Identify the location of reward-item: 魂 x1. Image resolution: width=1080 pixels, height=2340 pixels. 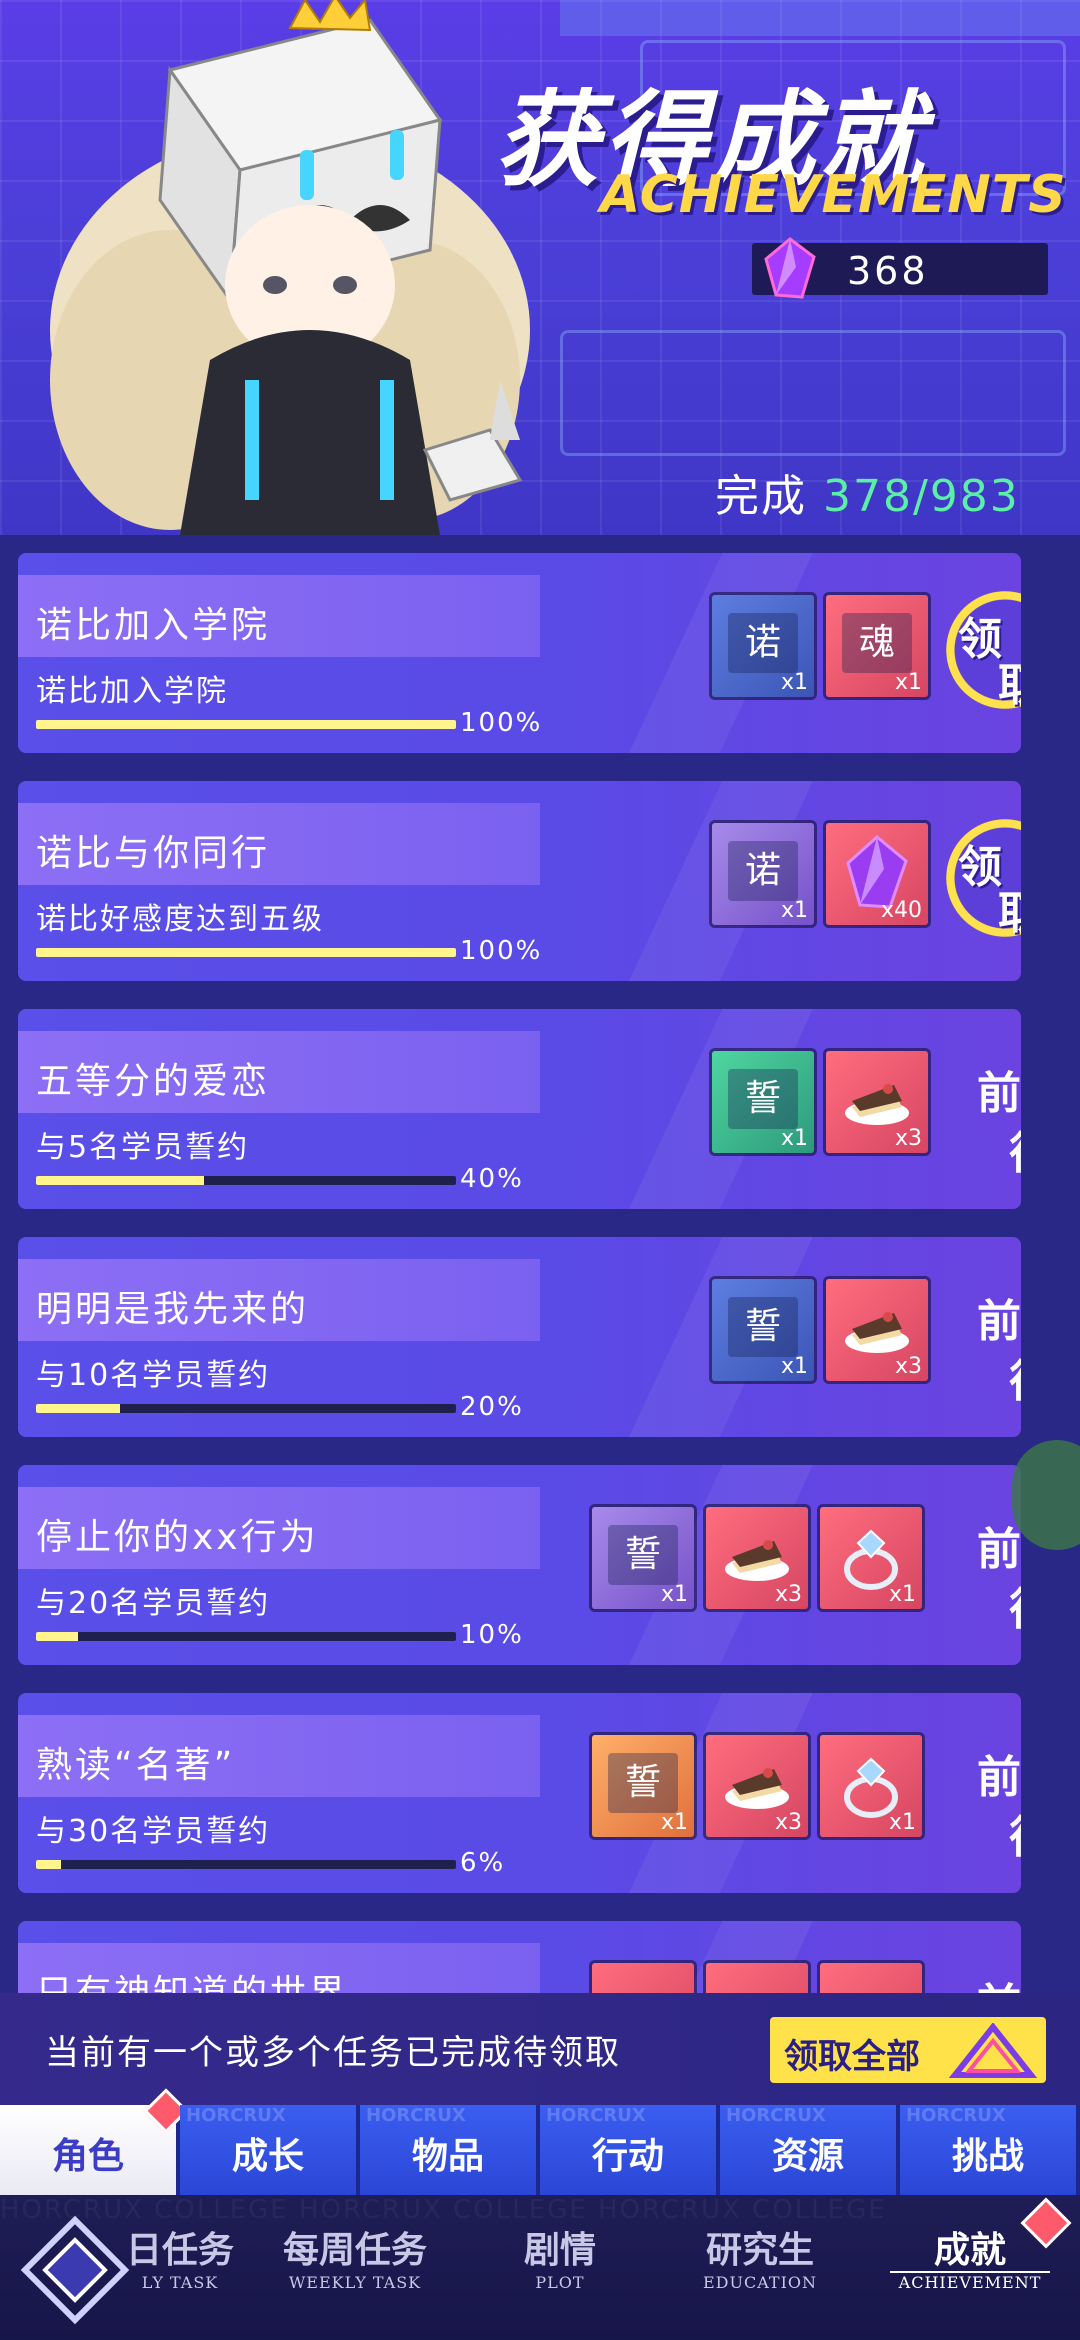
(877, 646).